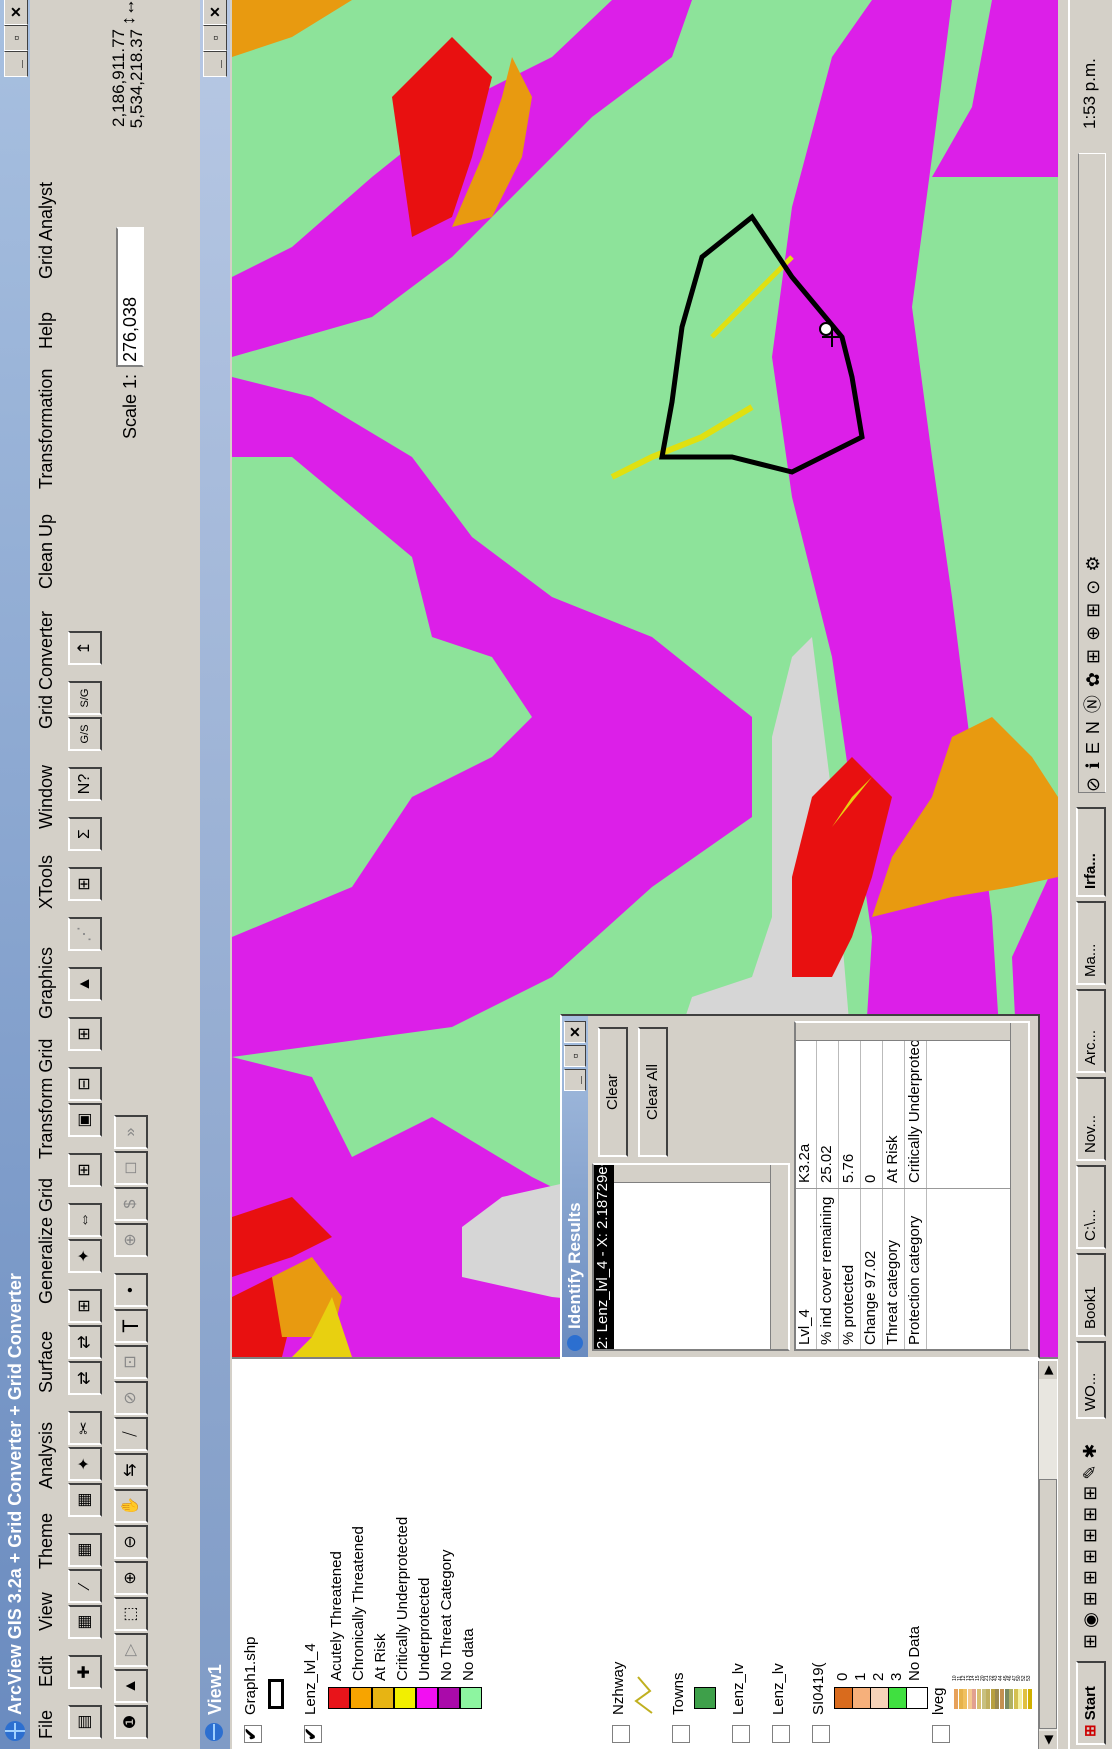  What do you see at coordinates (46, 797) in the screenshot?
I see `menu-window: Window` at bounding box center [46, 797].